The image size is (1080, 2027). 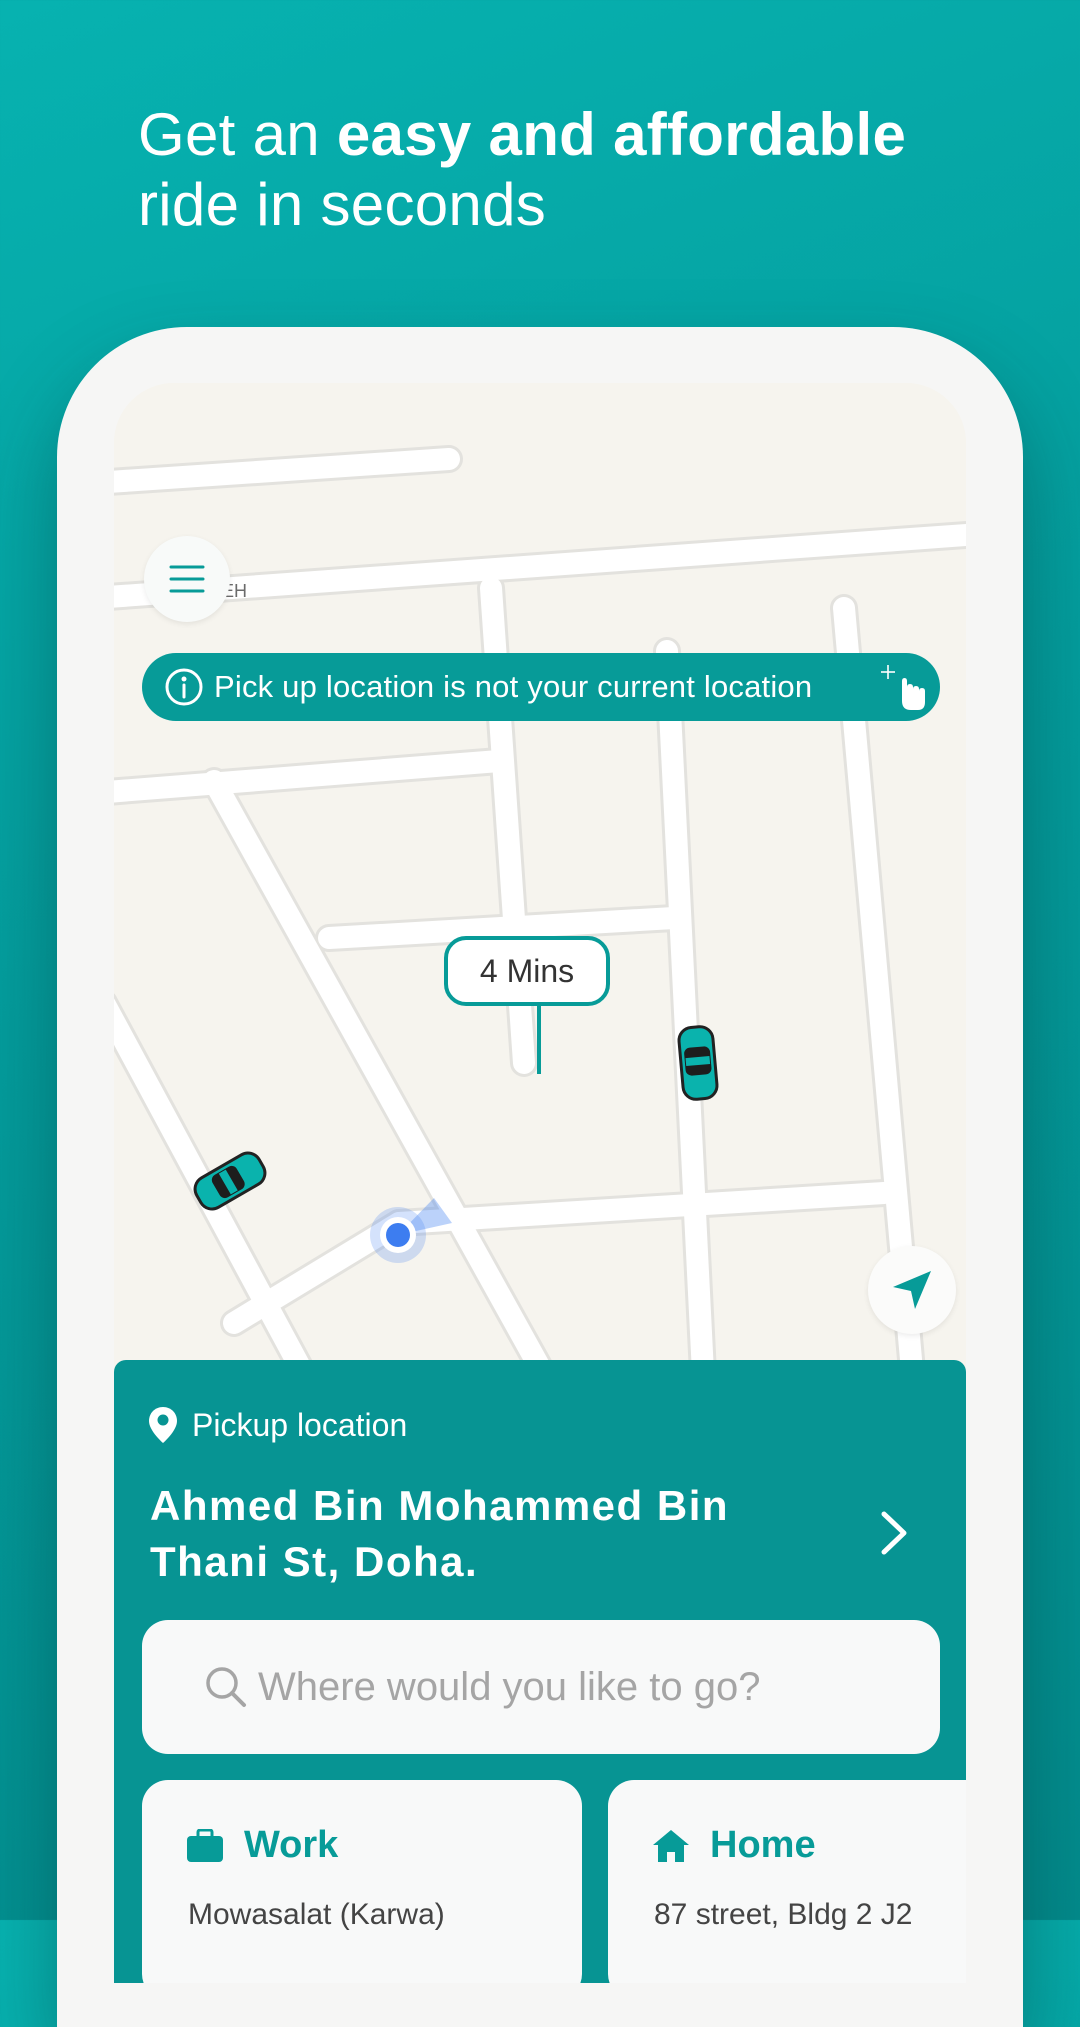 I want to click on navigation-arrow-icon, so click(x=912, y=1290).